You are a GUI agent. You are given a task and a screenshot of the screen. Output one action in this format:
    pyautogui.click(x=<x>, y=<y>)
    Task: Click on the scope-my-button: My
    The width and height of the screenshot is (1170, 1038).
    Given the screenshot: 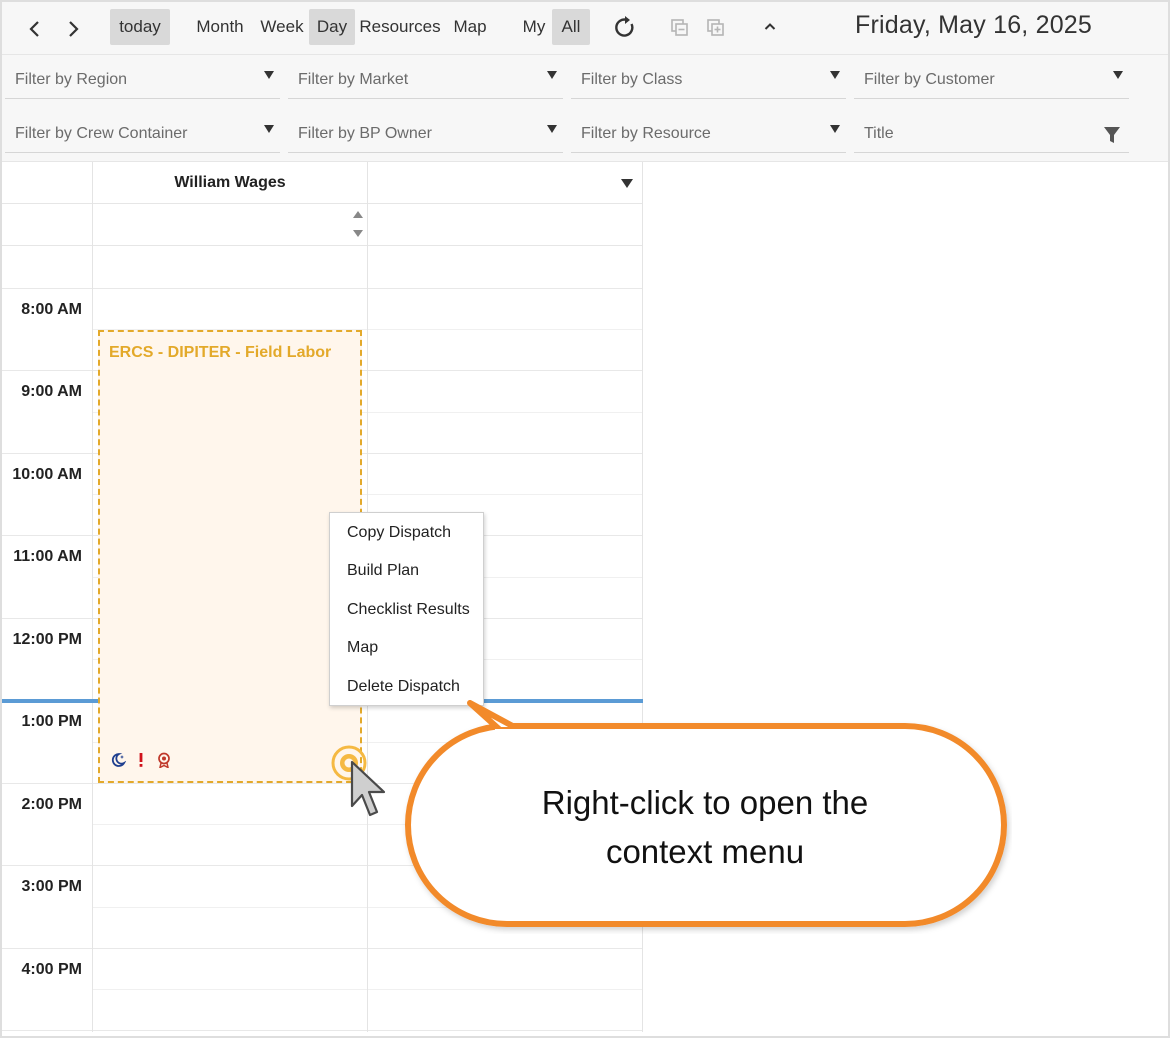 What is the action you would take?
    pyautogui.click(x=534, y=27)
    